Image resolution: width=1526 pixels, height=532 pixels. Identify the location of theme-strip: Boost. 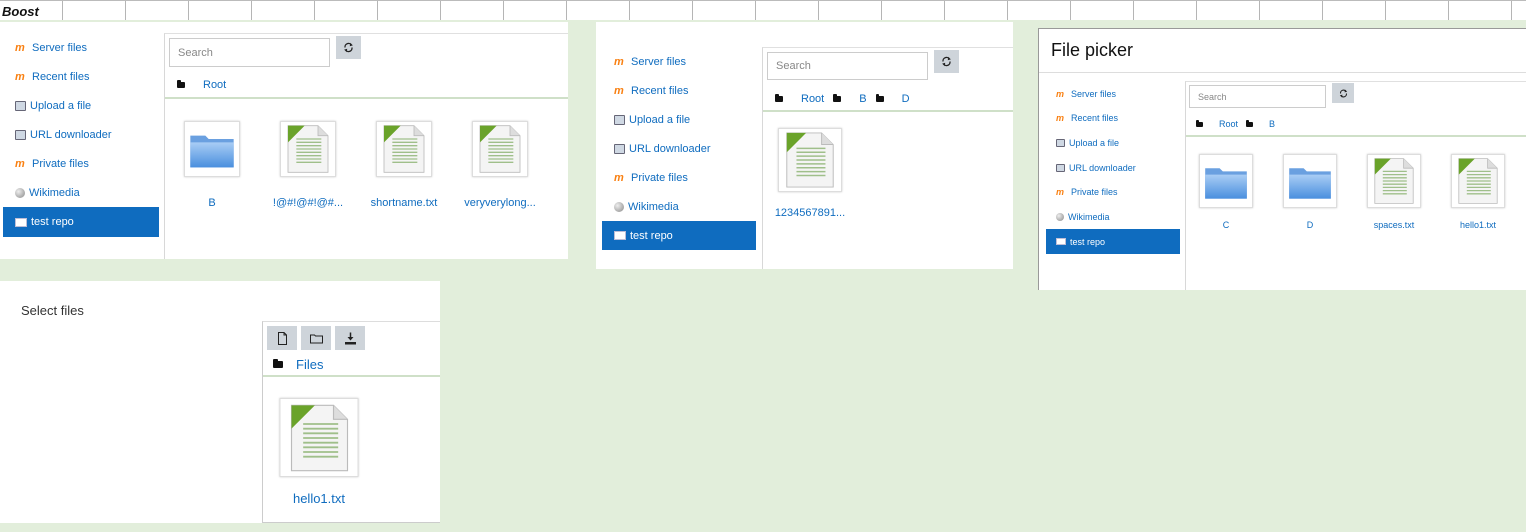
(763, 10).